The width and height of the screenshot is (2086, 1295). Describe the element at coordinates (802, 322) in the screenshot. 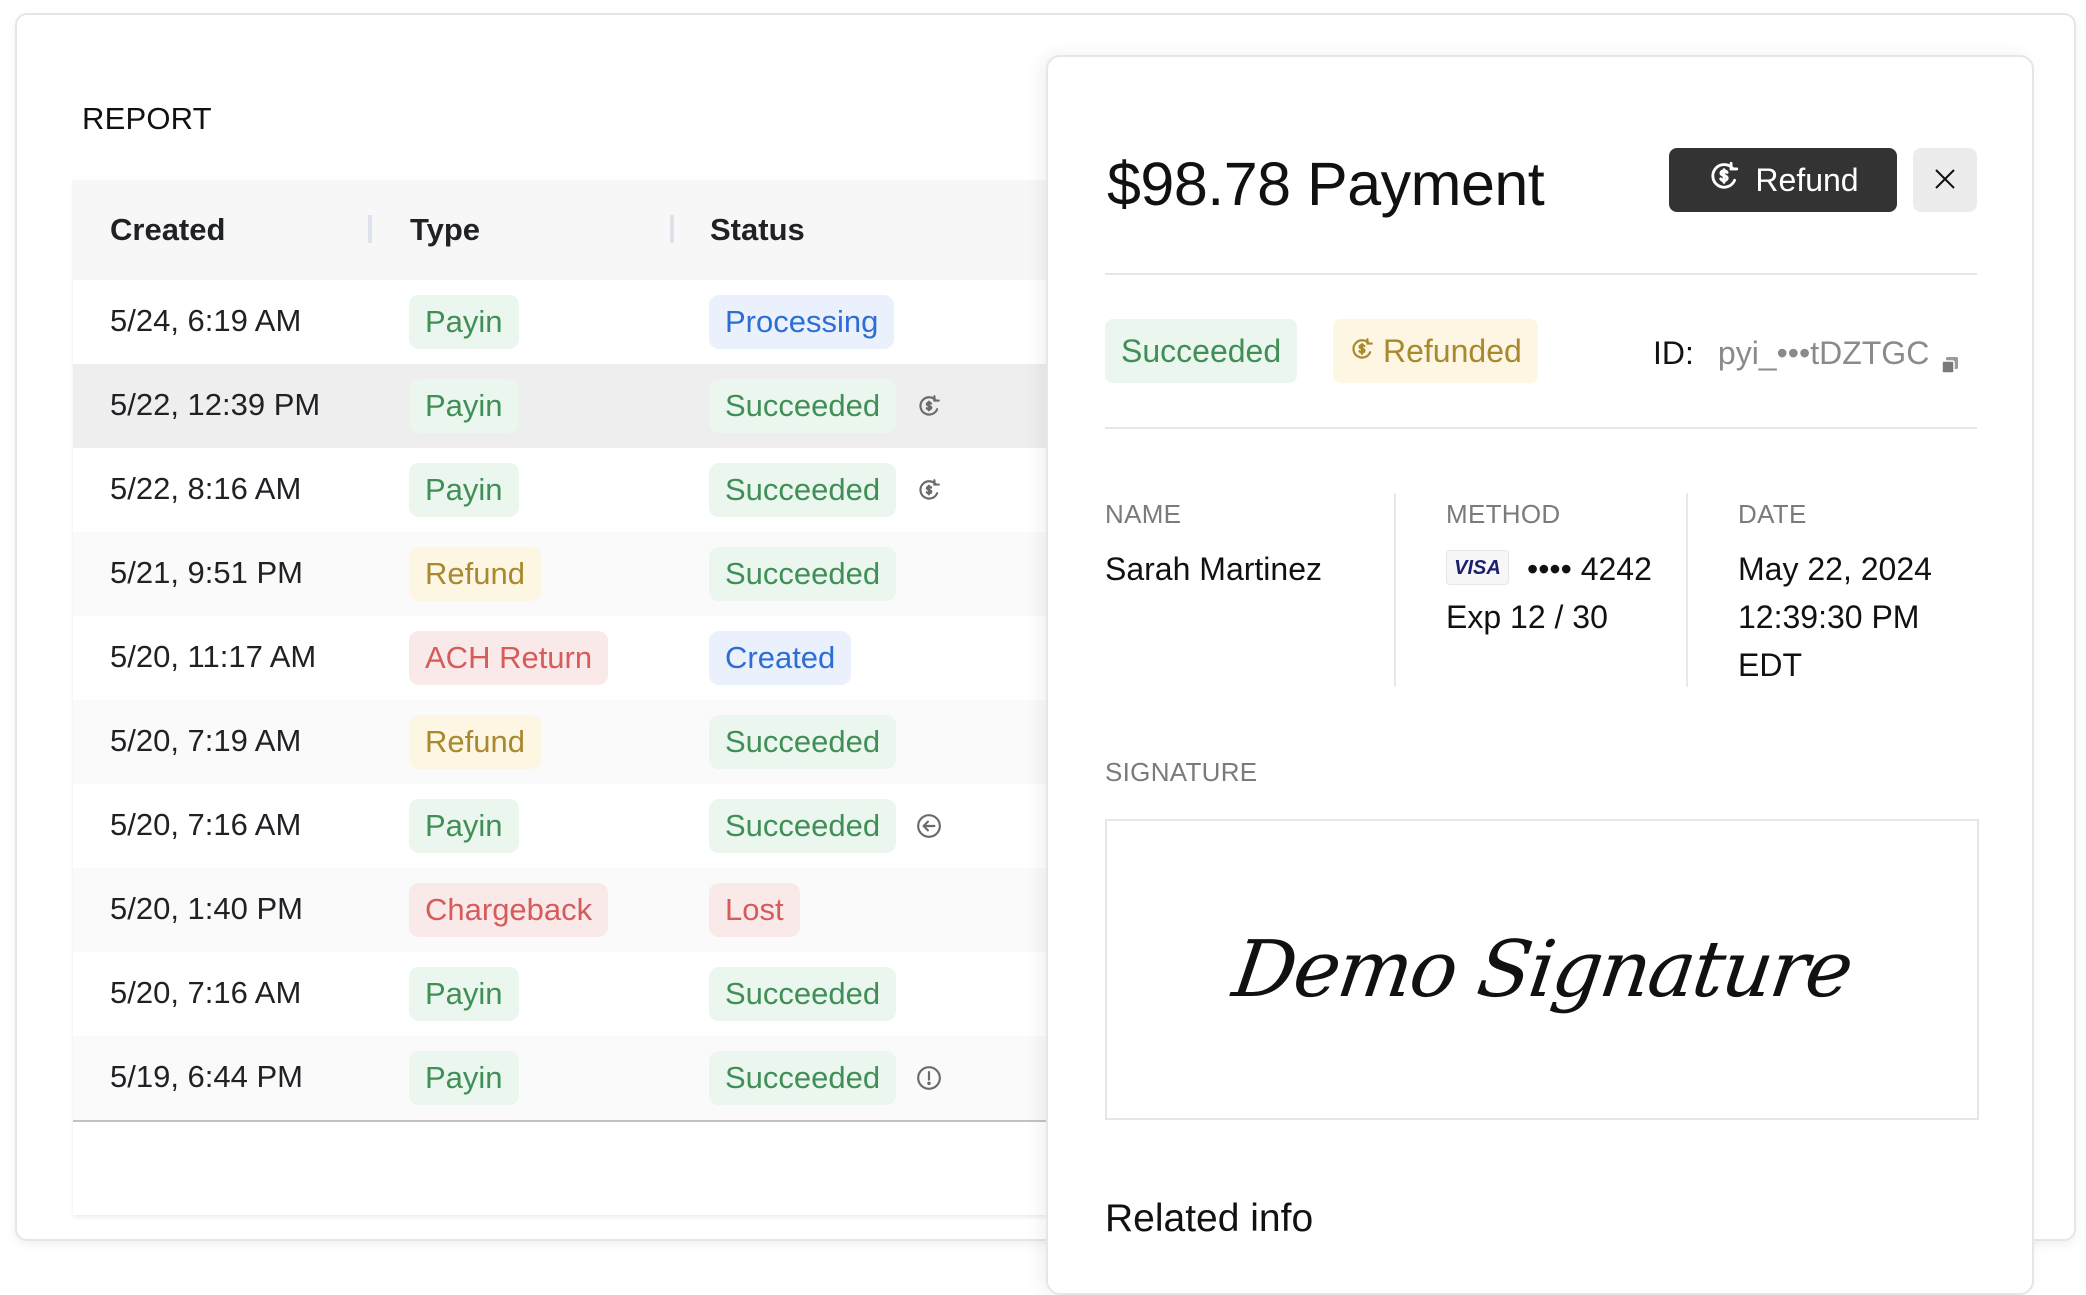

I see `status-badge: Processing` at that location.